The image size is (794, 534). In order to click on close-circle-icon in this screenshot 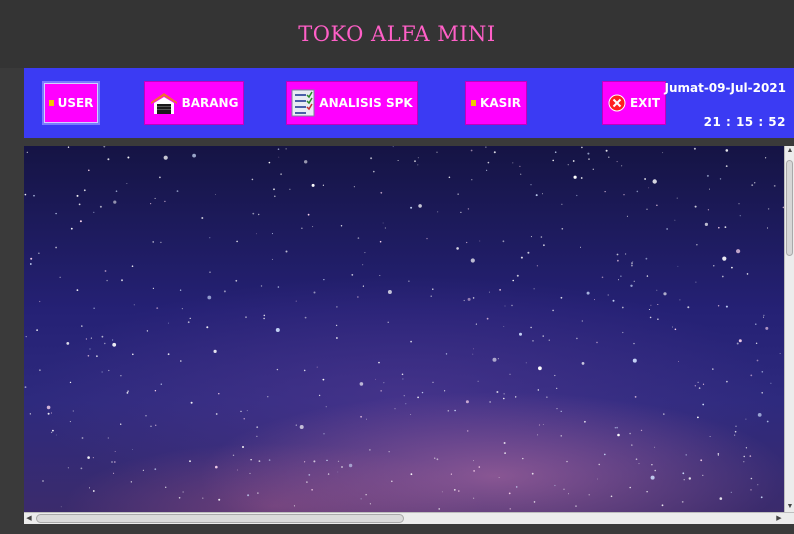, I will do `click(617, 103)`.